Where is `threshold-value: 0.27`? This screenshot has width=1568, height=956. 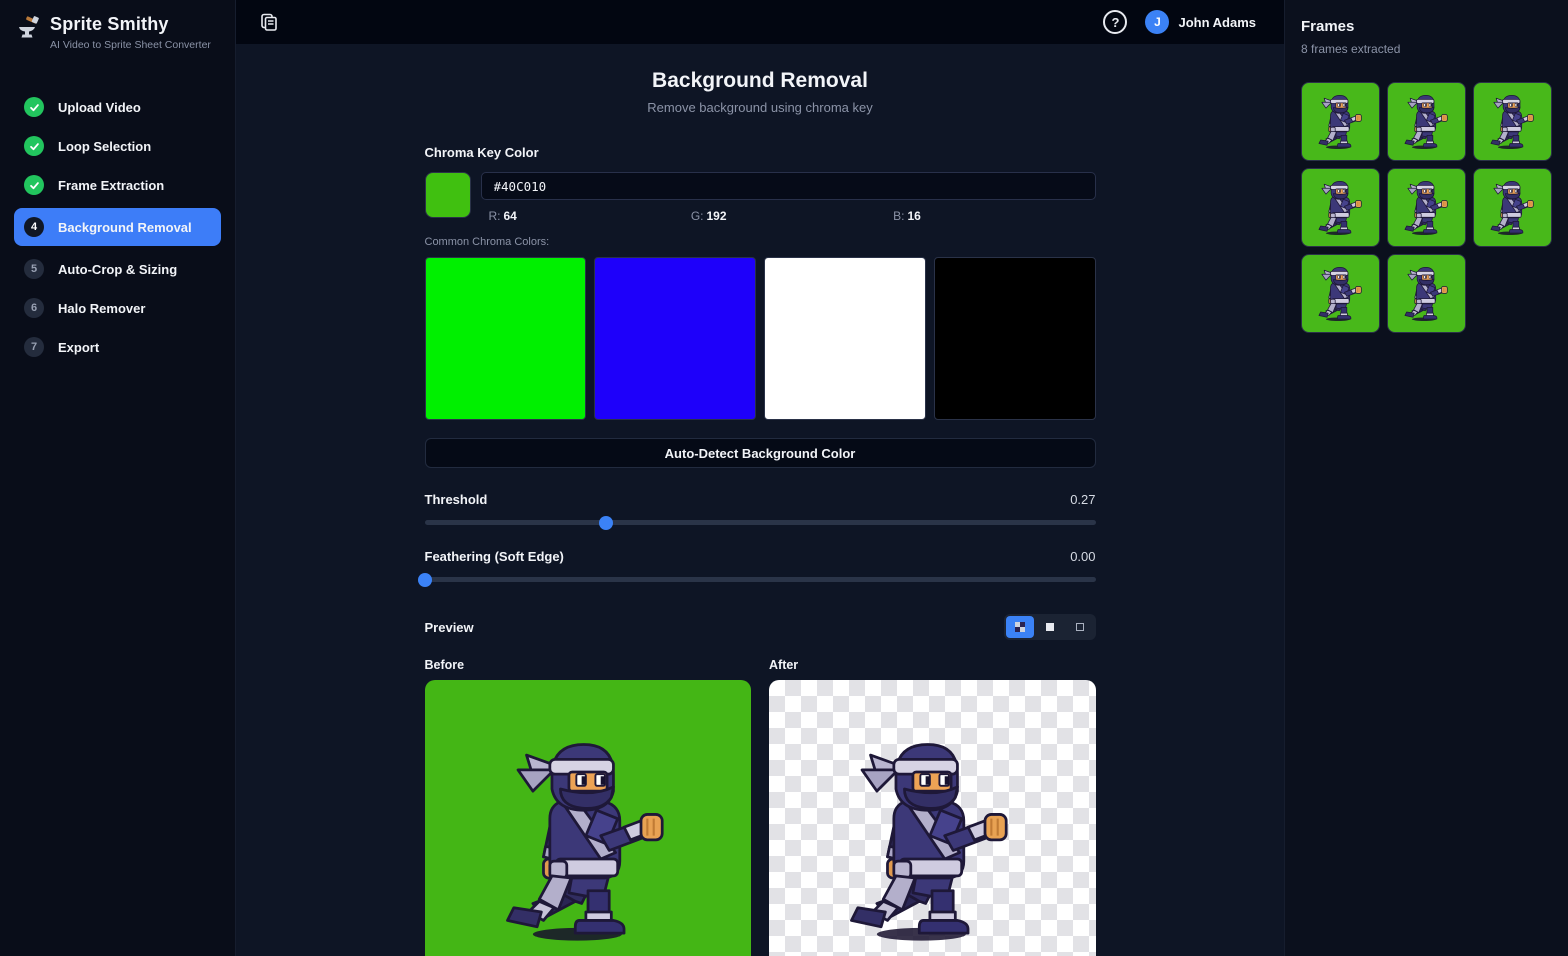 threshold-value: 0.27 is located at coordinates (1083, 499).